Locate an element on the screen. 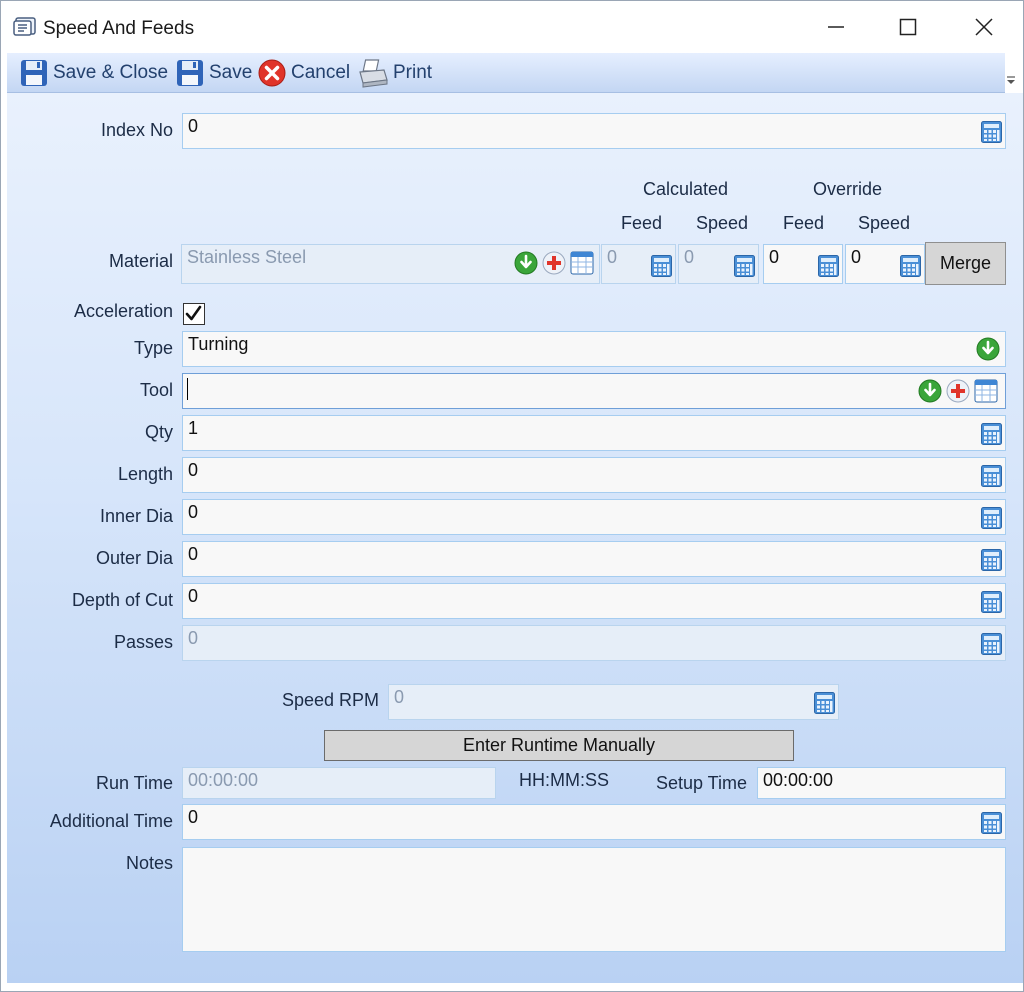 The height and width of the screenshot is (992, 1024). print-button: Print is located at coordinates (394, 73).